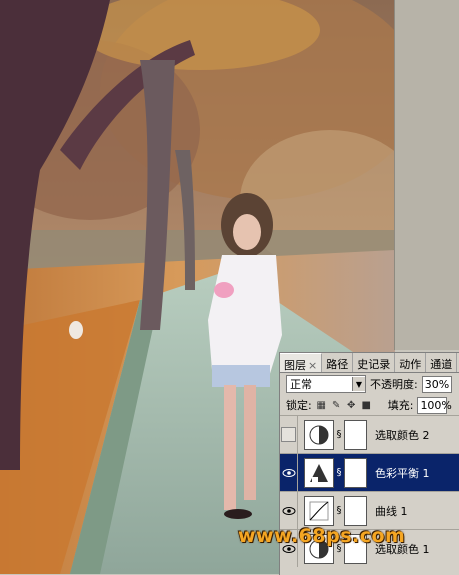 Image resolution: width=459 pixels, height=575 pixels. What do you see at coordinates (394, 384) in the screenshot?
I see `opacity-label: 不透明度:` at bounding box center [394, 384].